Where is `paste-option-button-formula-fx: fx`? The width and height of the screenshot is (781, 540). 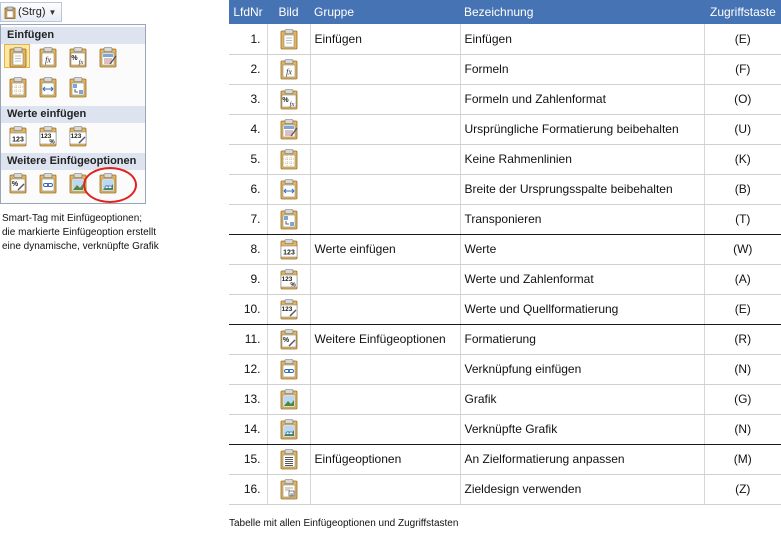
paste-option-button-formula-fx: fx is located at coordinates (47, 56).